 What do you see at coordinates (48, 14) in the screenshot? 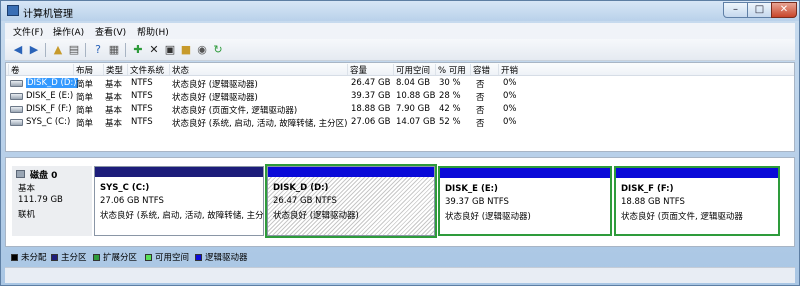
I see `window-title: 计算机管理` at bounding box center [48, 14].